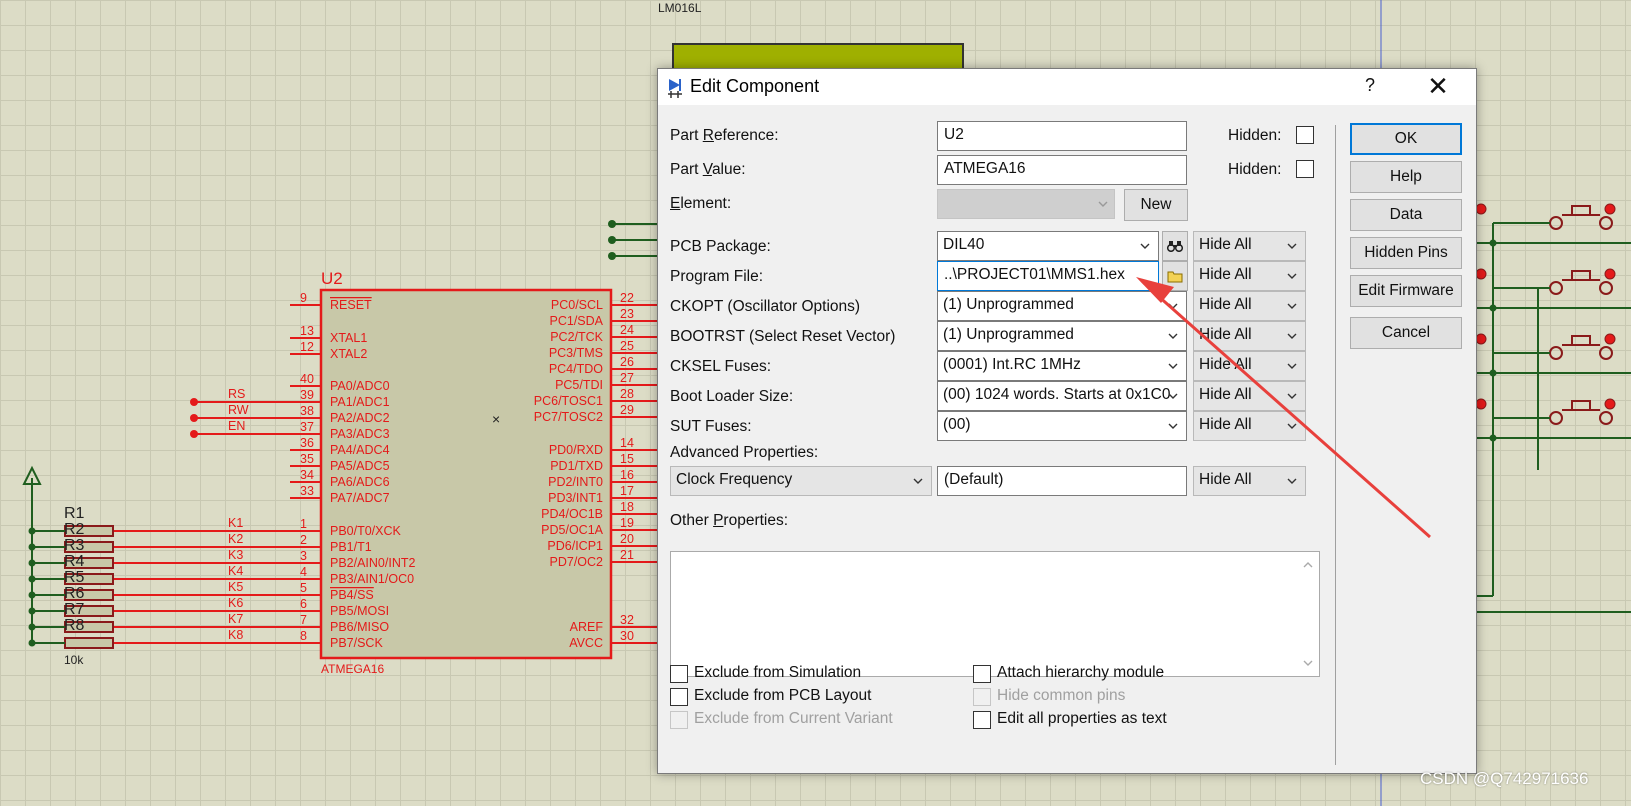 The height and width of the screenshot is (806, 1631). Describe the element at coordinates (307, 379) in the screenshot. I see `pin-number: 40` at that location.